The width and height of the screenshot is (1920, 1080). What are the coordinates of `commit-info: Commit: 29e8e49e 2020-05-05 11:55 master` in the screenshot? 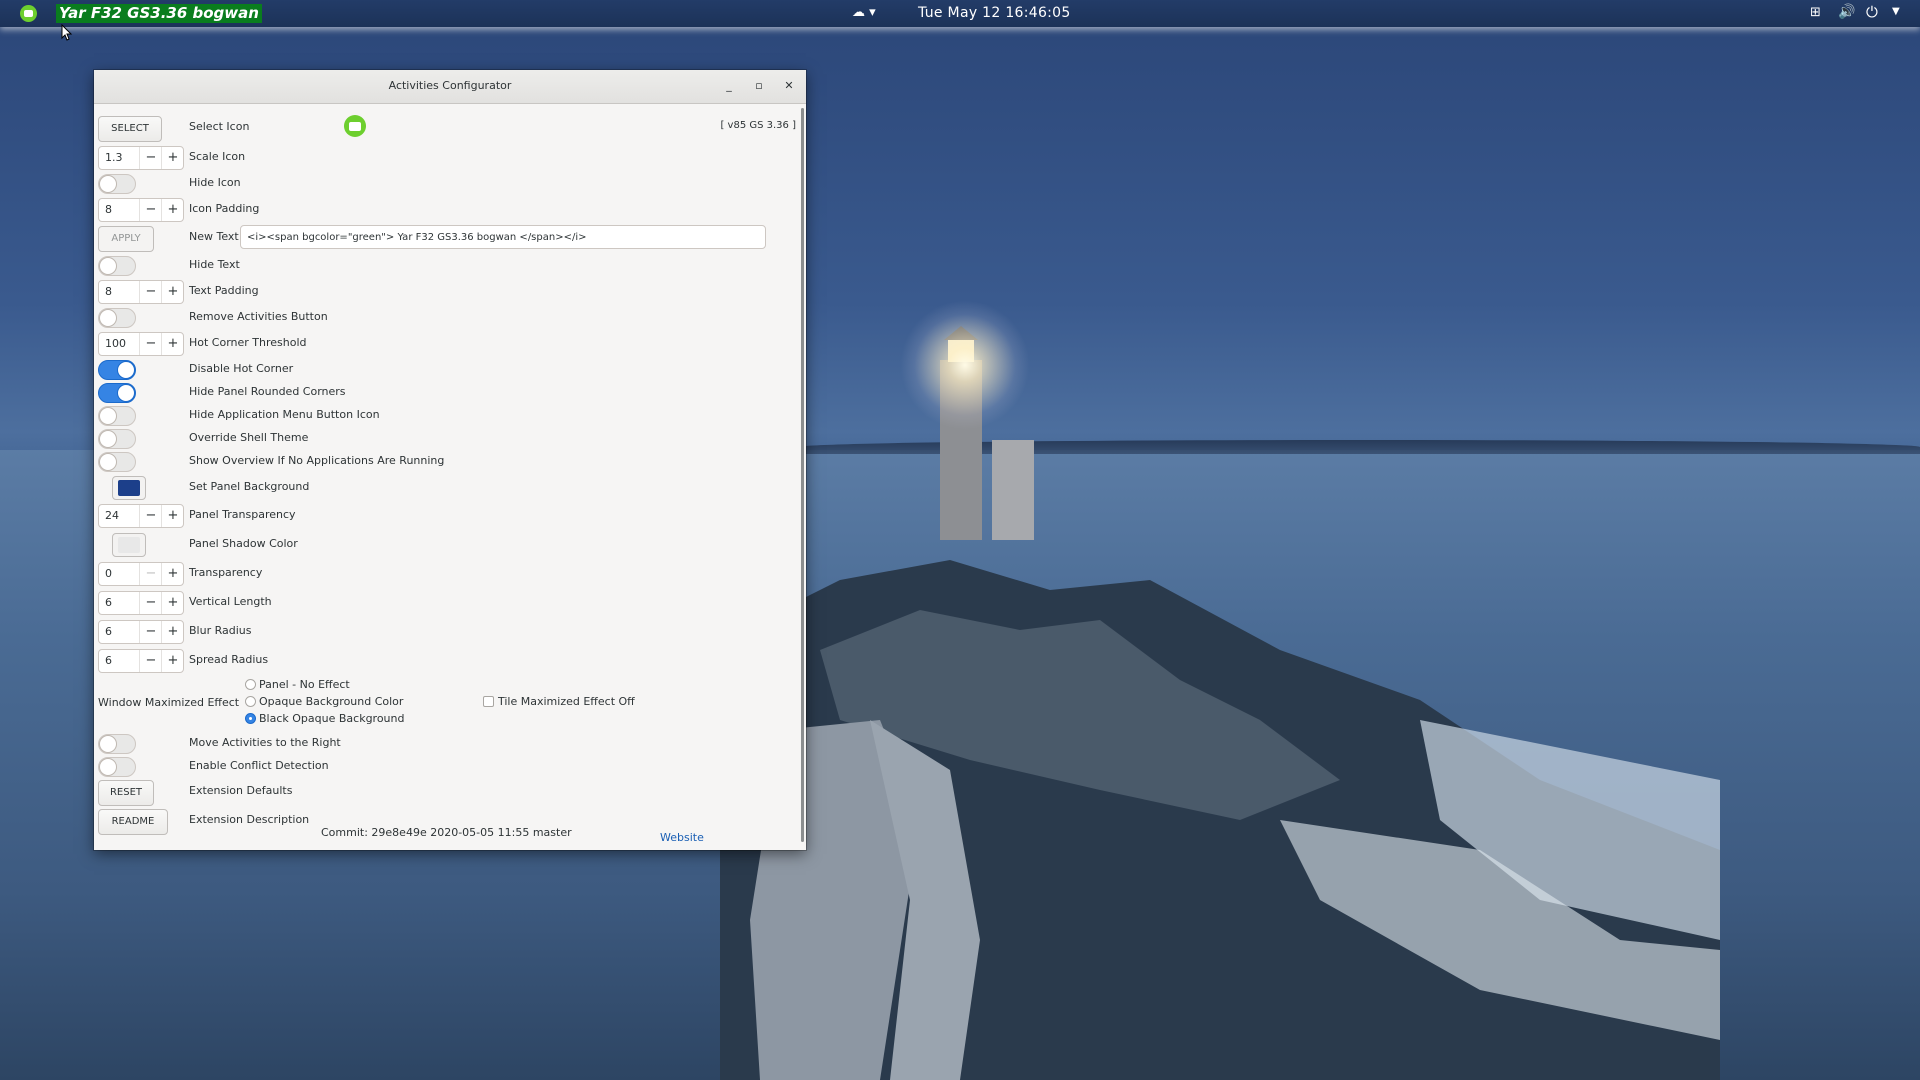 It's located at (446, 832).